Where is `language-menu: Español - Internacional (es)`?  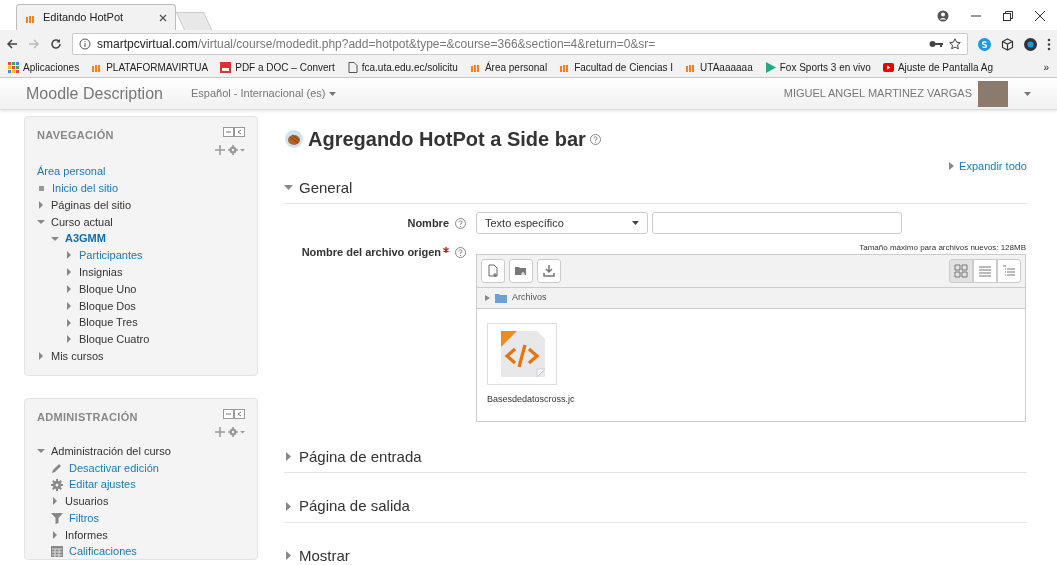 language-menu: Español - Internacional (es) is located at coordinates (263, 93).